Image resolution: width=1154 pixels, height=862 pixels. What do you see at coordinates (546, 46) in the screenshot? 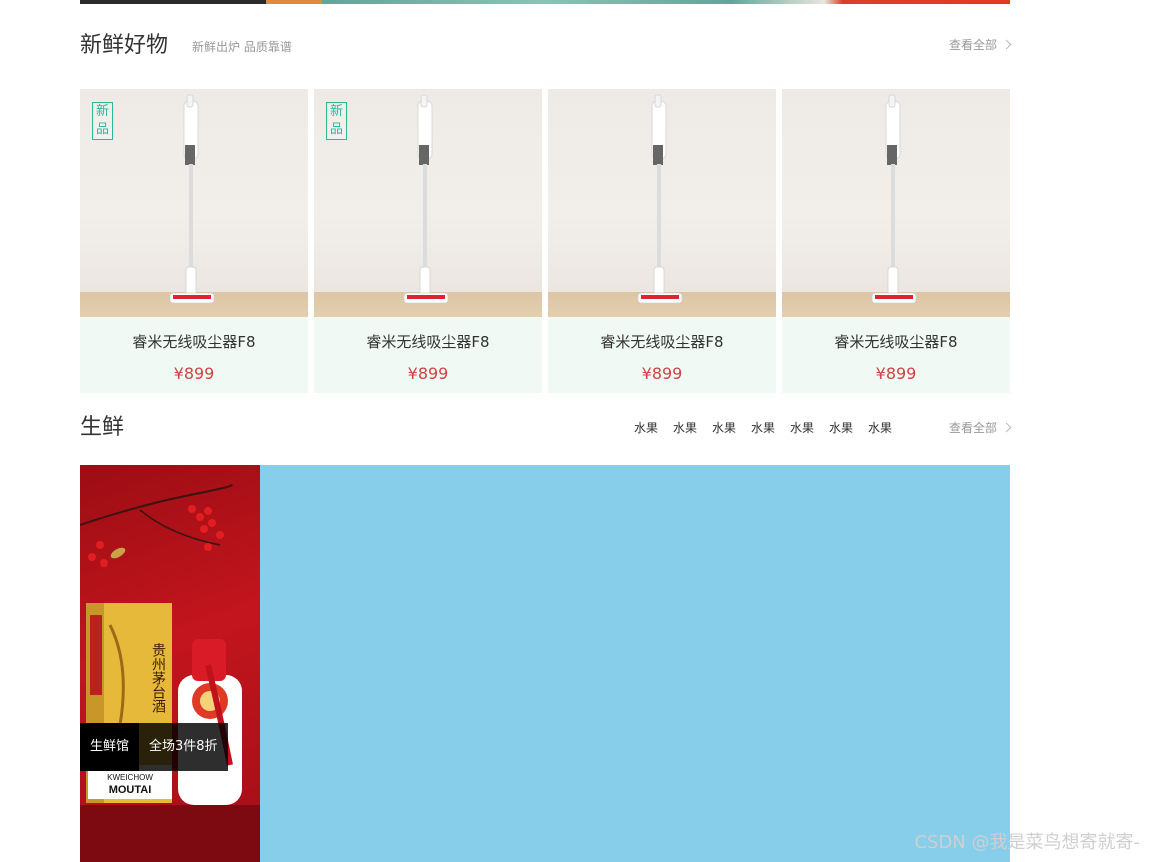
I see `new-goods-header: 新鲜好物 新鲜出炉 品质靠谱 查看全部` at bounding box center [546, 46].